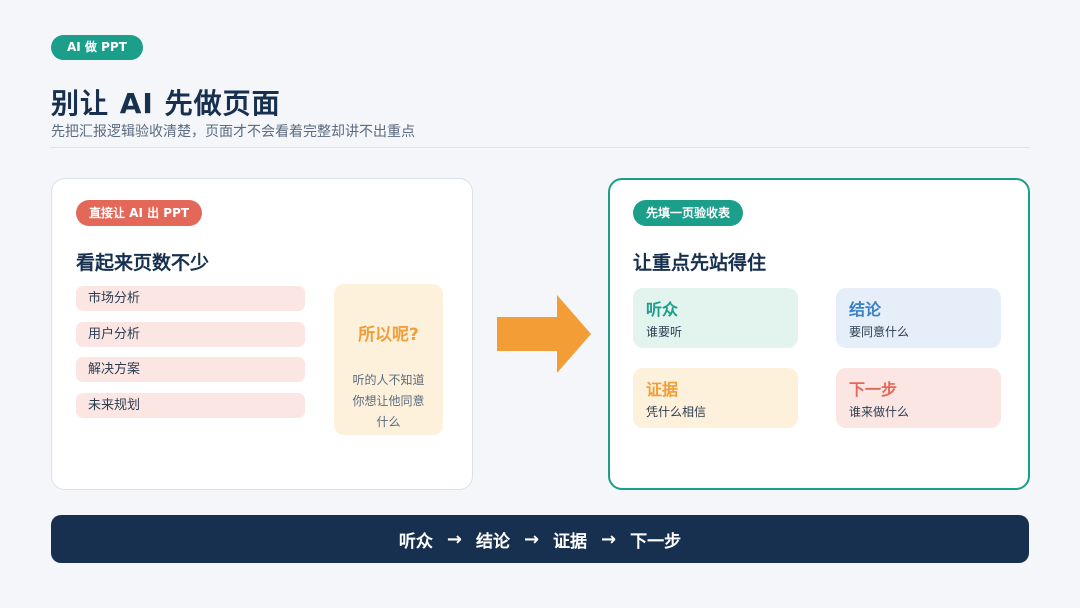 The width and height of the screenshot is (1080, 608). What do you see at coordinates (143, 263) in the screenshot?
I see `left-card-title: 看起来页数不少` at bounding box center [143, 263].